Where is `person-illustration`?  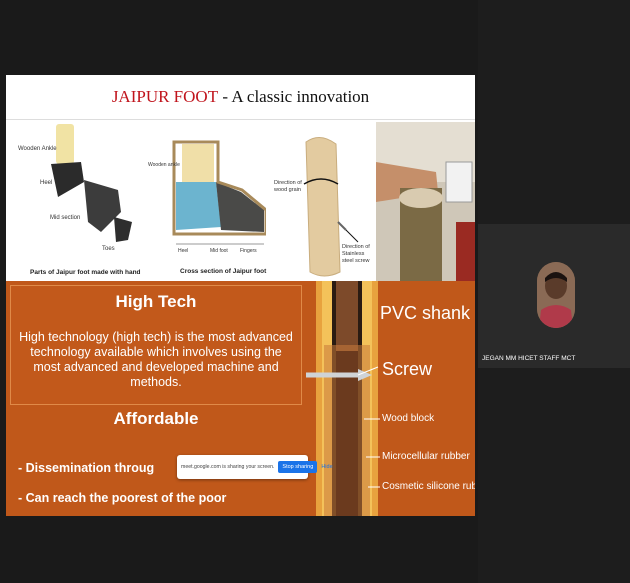
person-illustration is located at coordinates (556, 295).